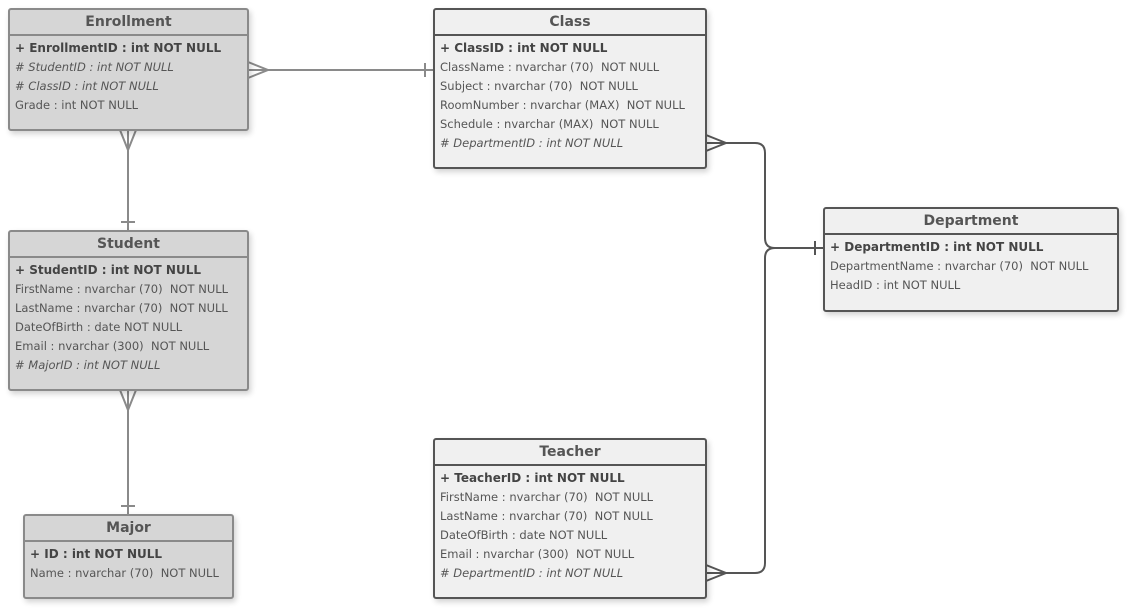 This screenshot has width=1128, height=609. Describe the element at coordinates (740, 414) in the screenshot. I see `link-teacher-department` at that location.